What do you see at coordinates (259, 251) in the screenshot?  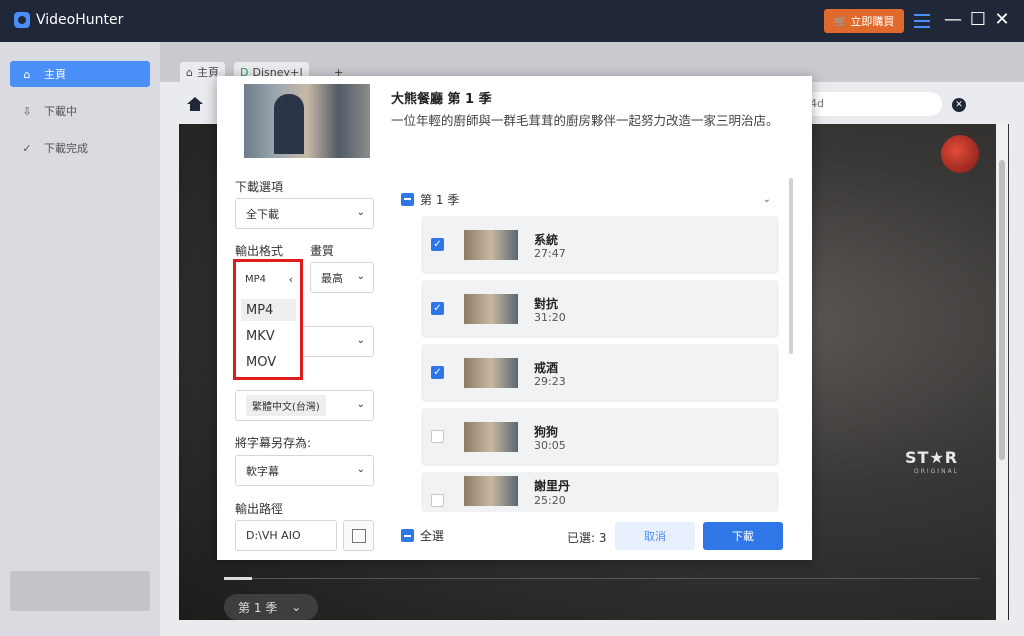 I see `format-label: 輸出格式` at bounding box center [259, 251].